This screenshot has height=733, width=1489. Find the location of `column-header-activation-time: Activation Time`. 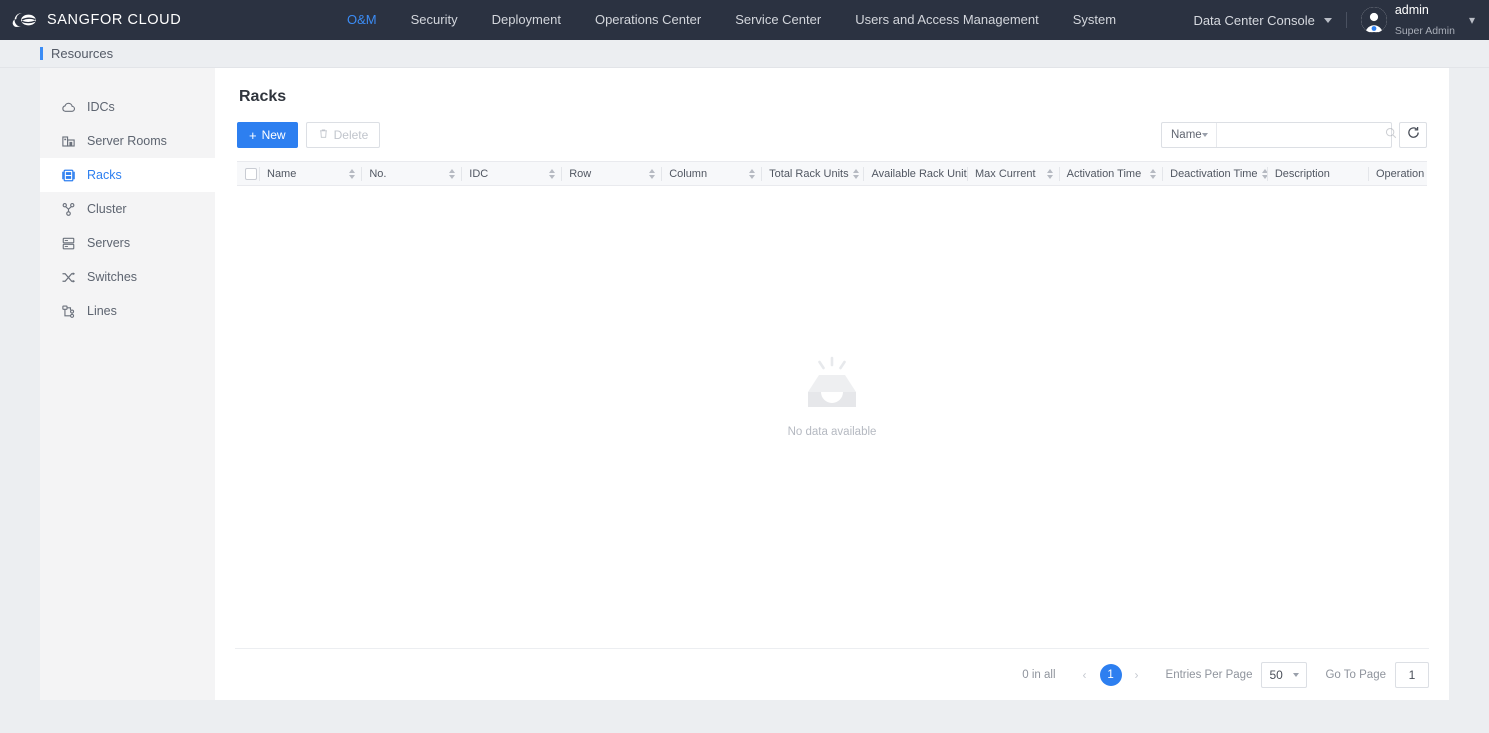

column-header-activation-time: Activation Time is located at coordinates (1110, 173).